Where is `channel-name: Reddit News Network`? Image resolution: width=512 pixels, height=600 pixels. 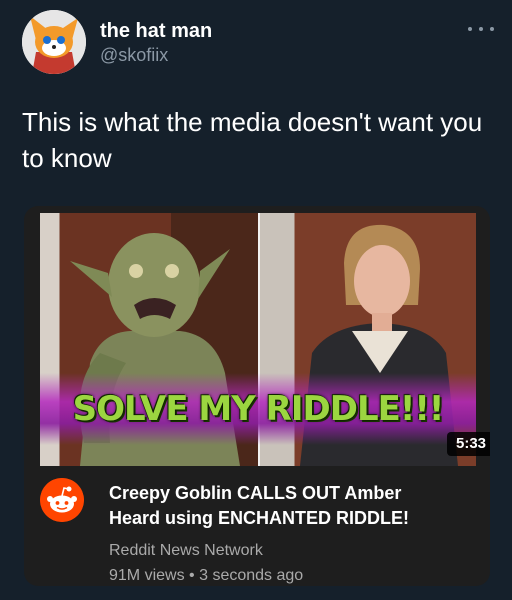
channel-name: Reddit News Network is located at coordinates (186, 551).